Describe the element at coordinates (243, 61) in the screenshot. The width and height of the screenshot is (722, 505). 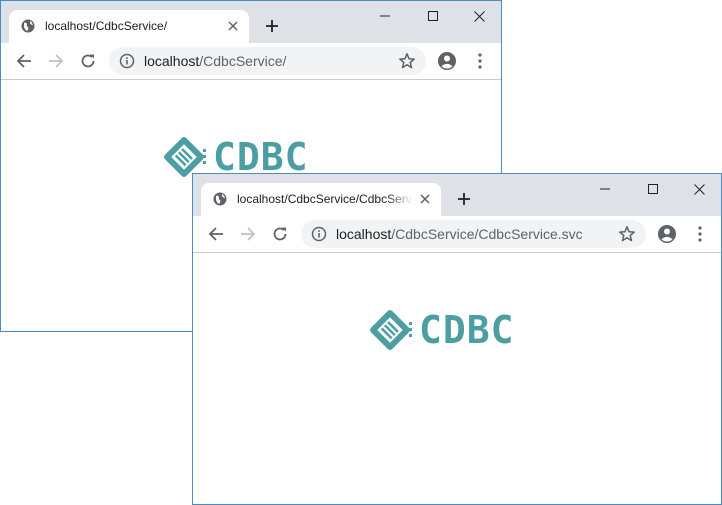
I see `url-path: /CdbcService/` at that location.